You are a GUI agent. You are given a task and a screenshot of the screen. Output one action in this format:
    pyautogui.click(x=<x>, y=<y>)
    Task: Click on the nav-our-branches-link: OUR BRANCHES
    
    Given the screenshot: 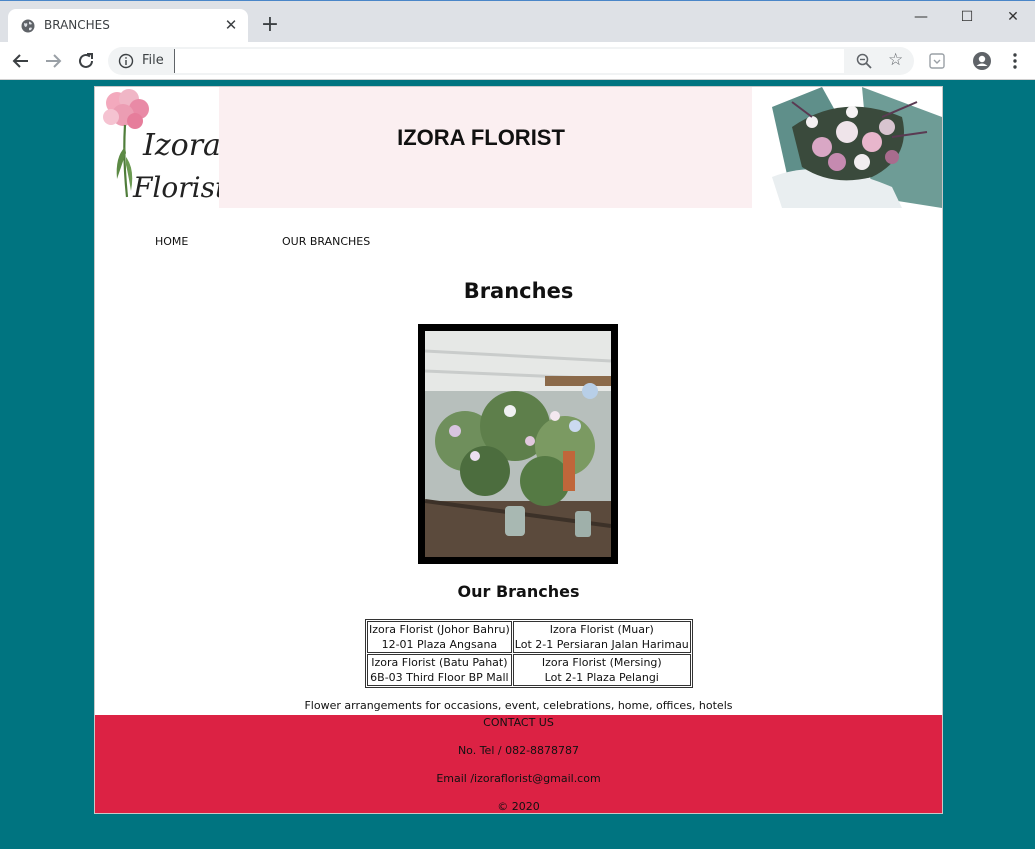 What is the action you would take?
    pyautogui.click(x=326, y=241)
    